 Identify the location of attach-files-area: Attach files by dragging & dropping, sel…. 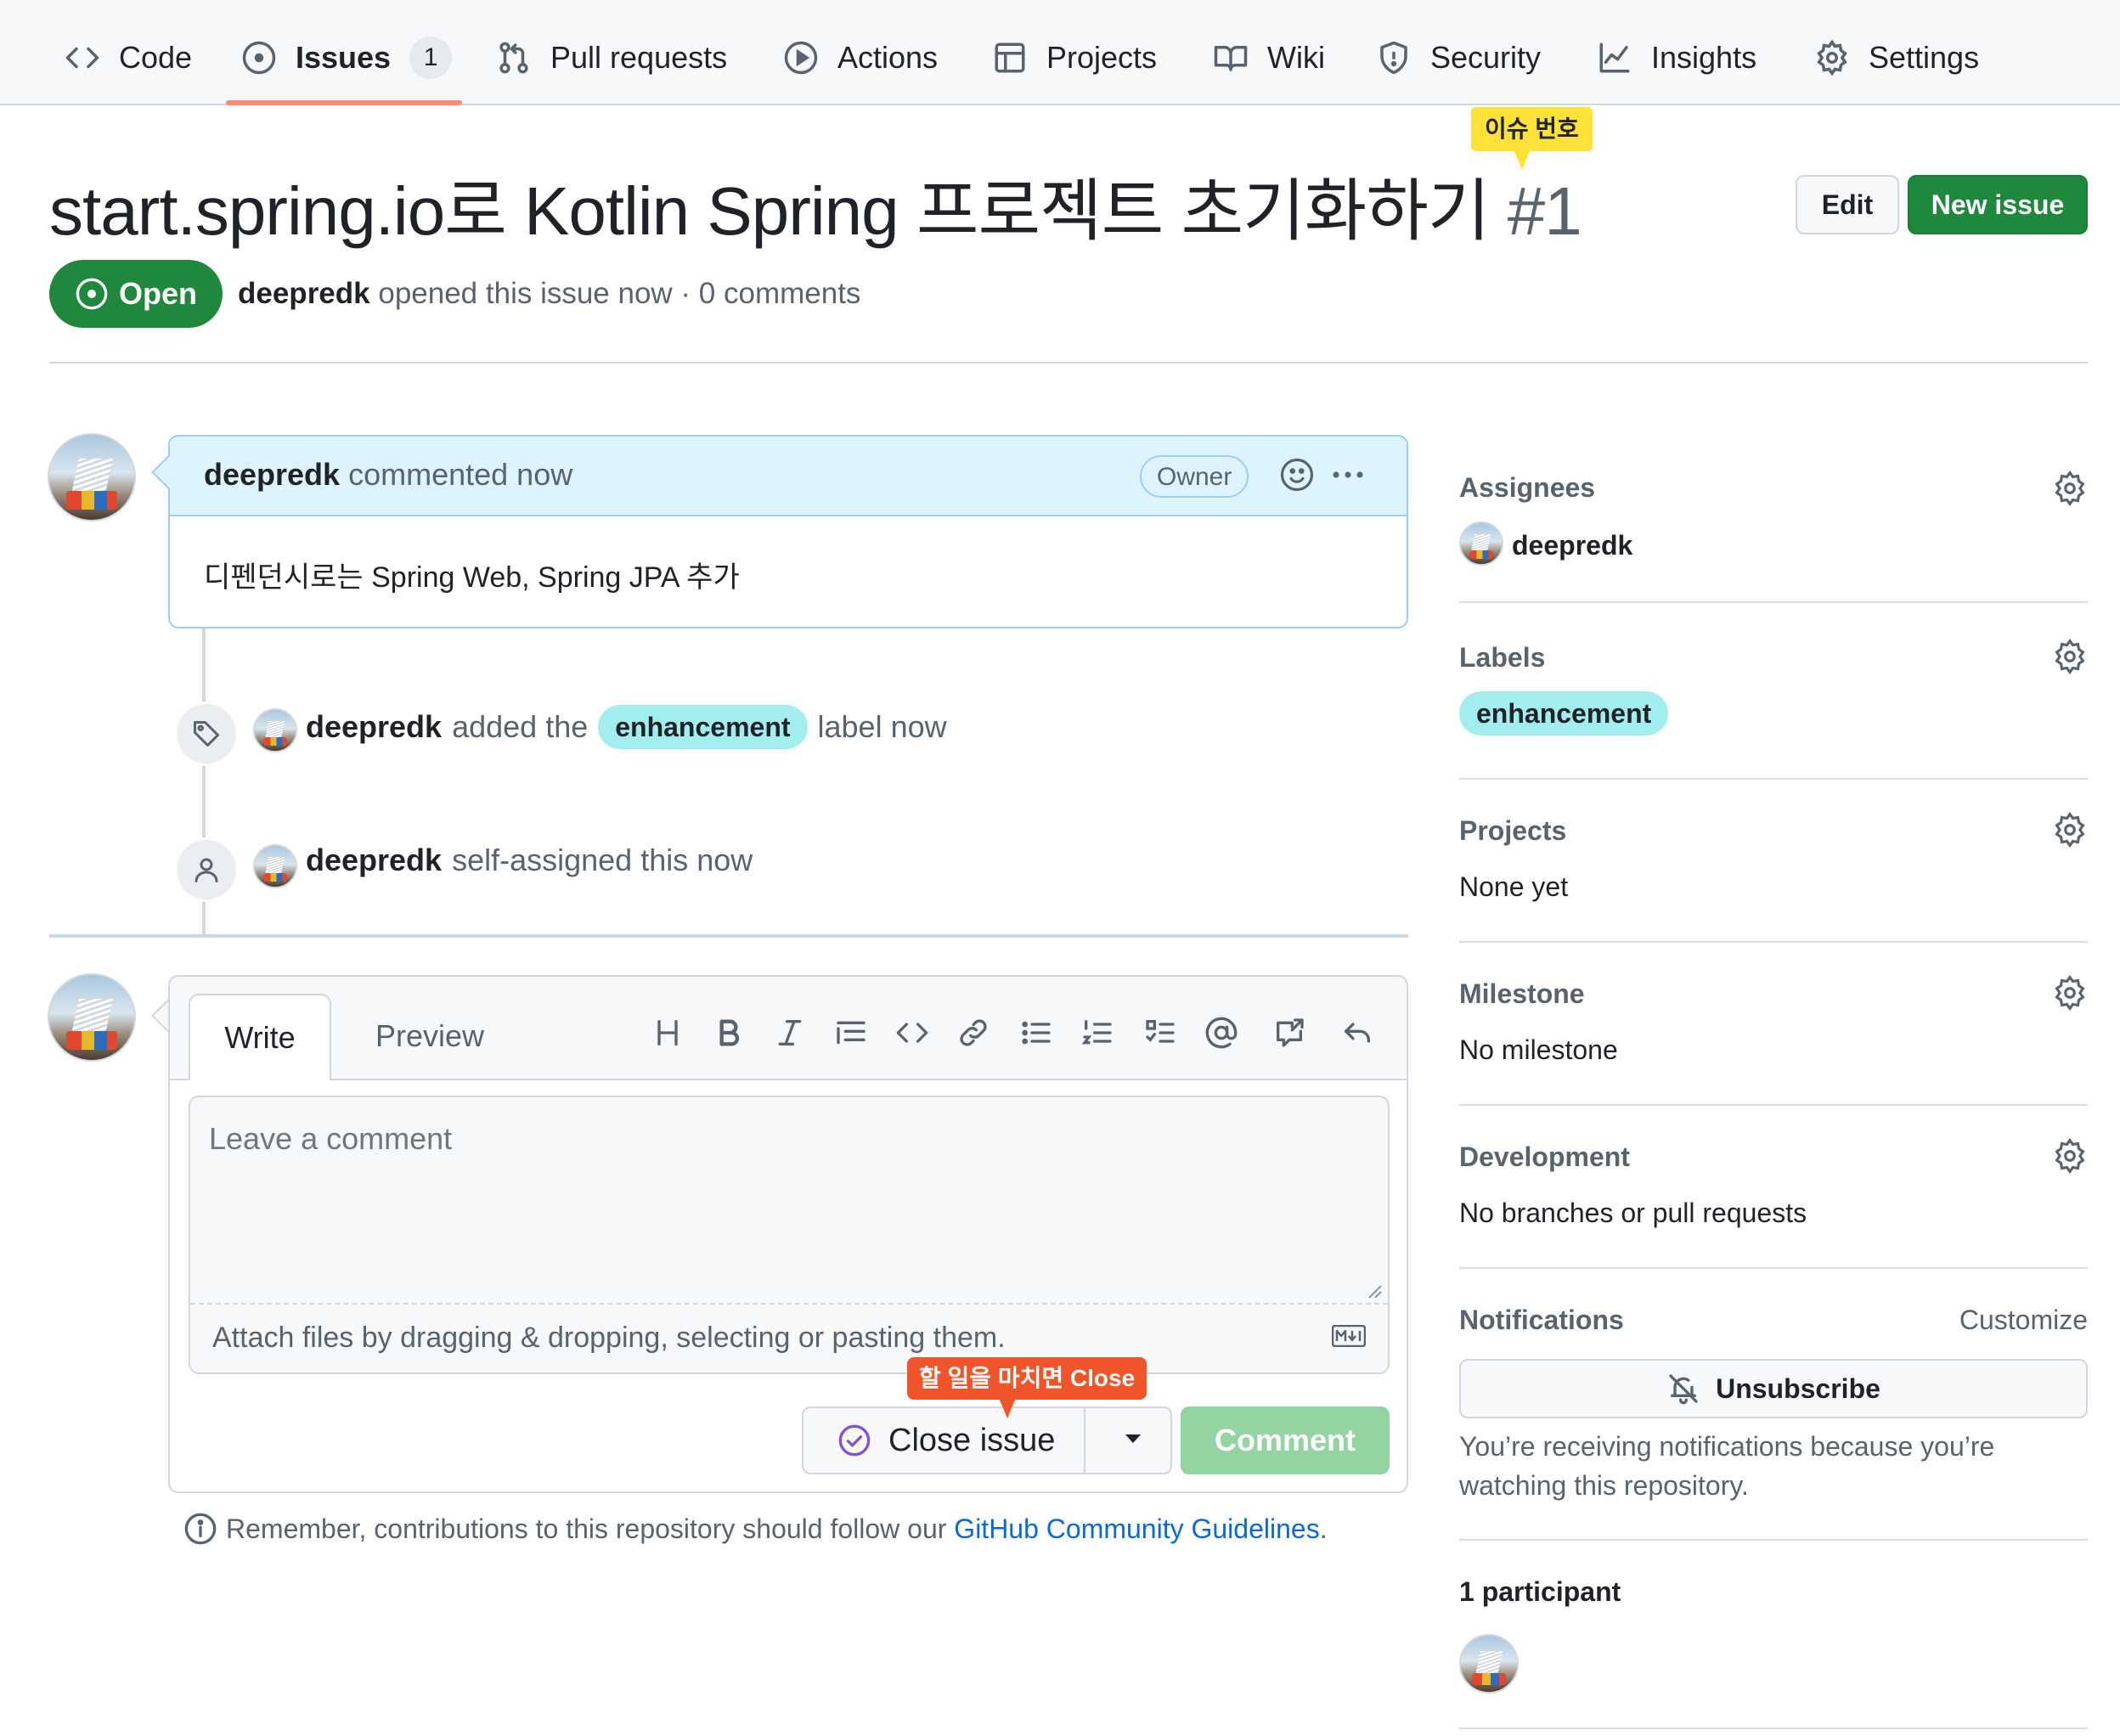
(789, 1337).